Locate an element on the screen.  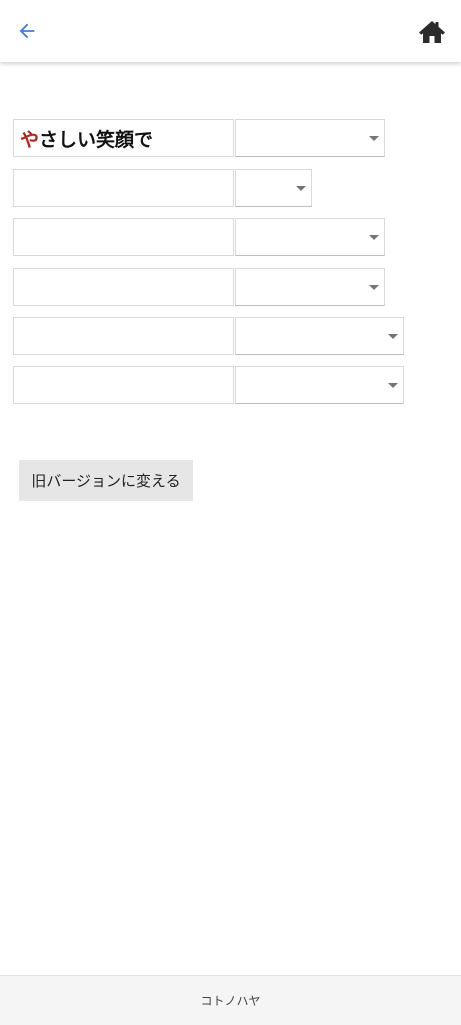
word-text-field: やさしい笑顔で is located at coordinates (123, 138).